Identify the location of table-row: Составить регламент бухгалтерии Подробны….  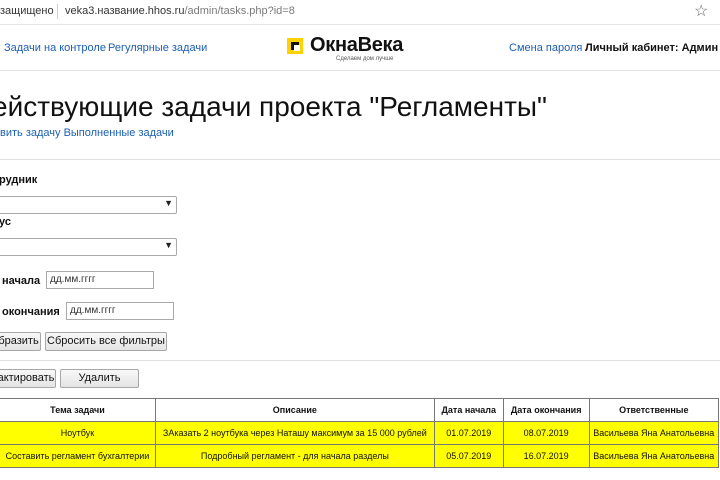
(360, 456).